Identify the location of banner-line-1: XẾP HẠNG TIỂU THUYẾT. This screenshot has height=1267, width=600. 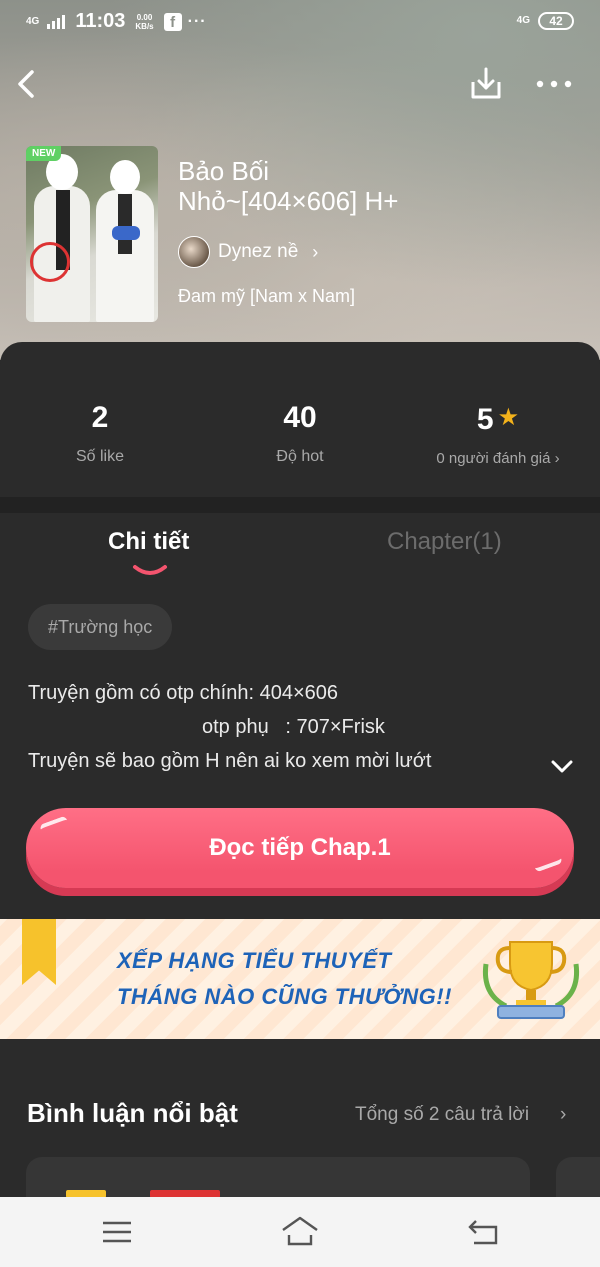
(254, 960).